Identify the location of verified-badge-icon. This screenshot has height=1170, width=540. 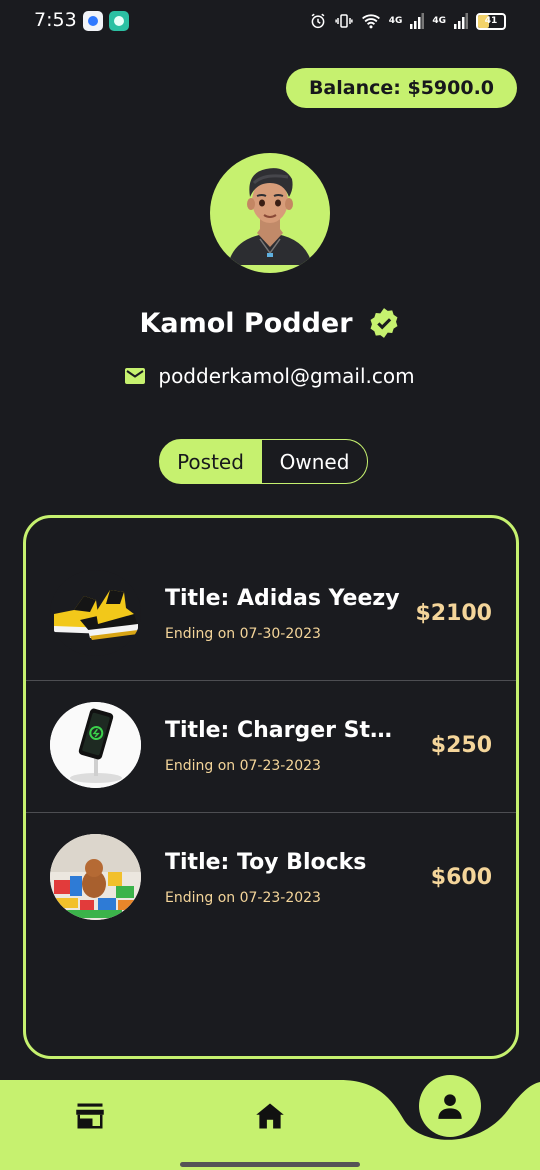
(384, 323).